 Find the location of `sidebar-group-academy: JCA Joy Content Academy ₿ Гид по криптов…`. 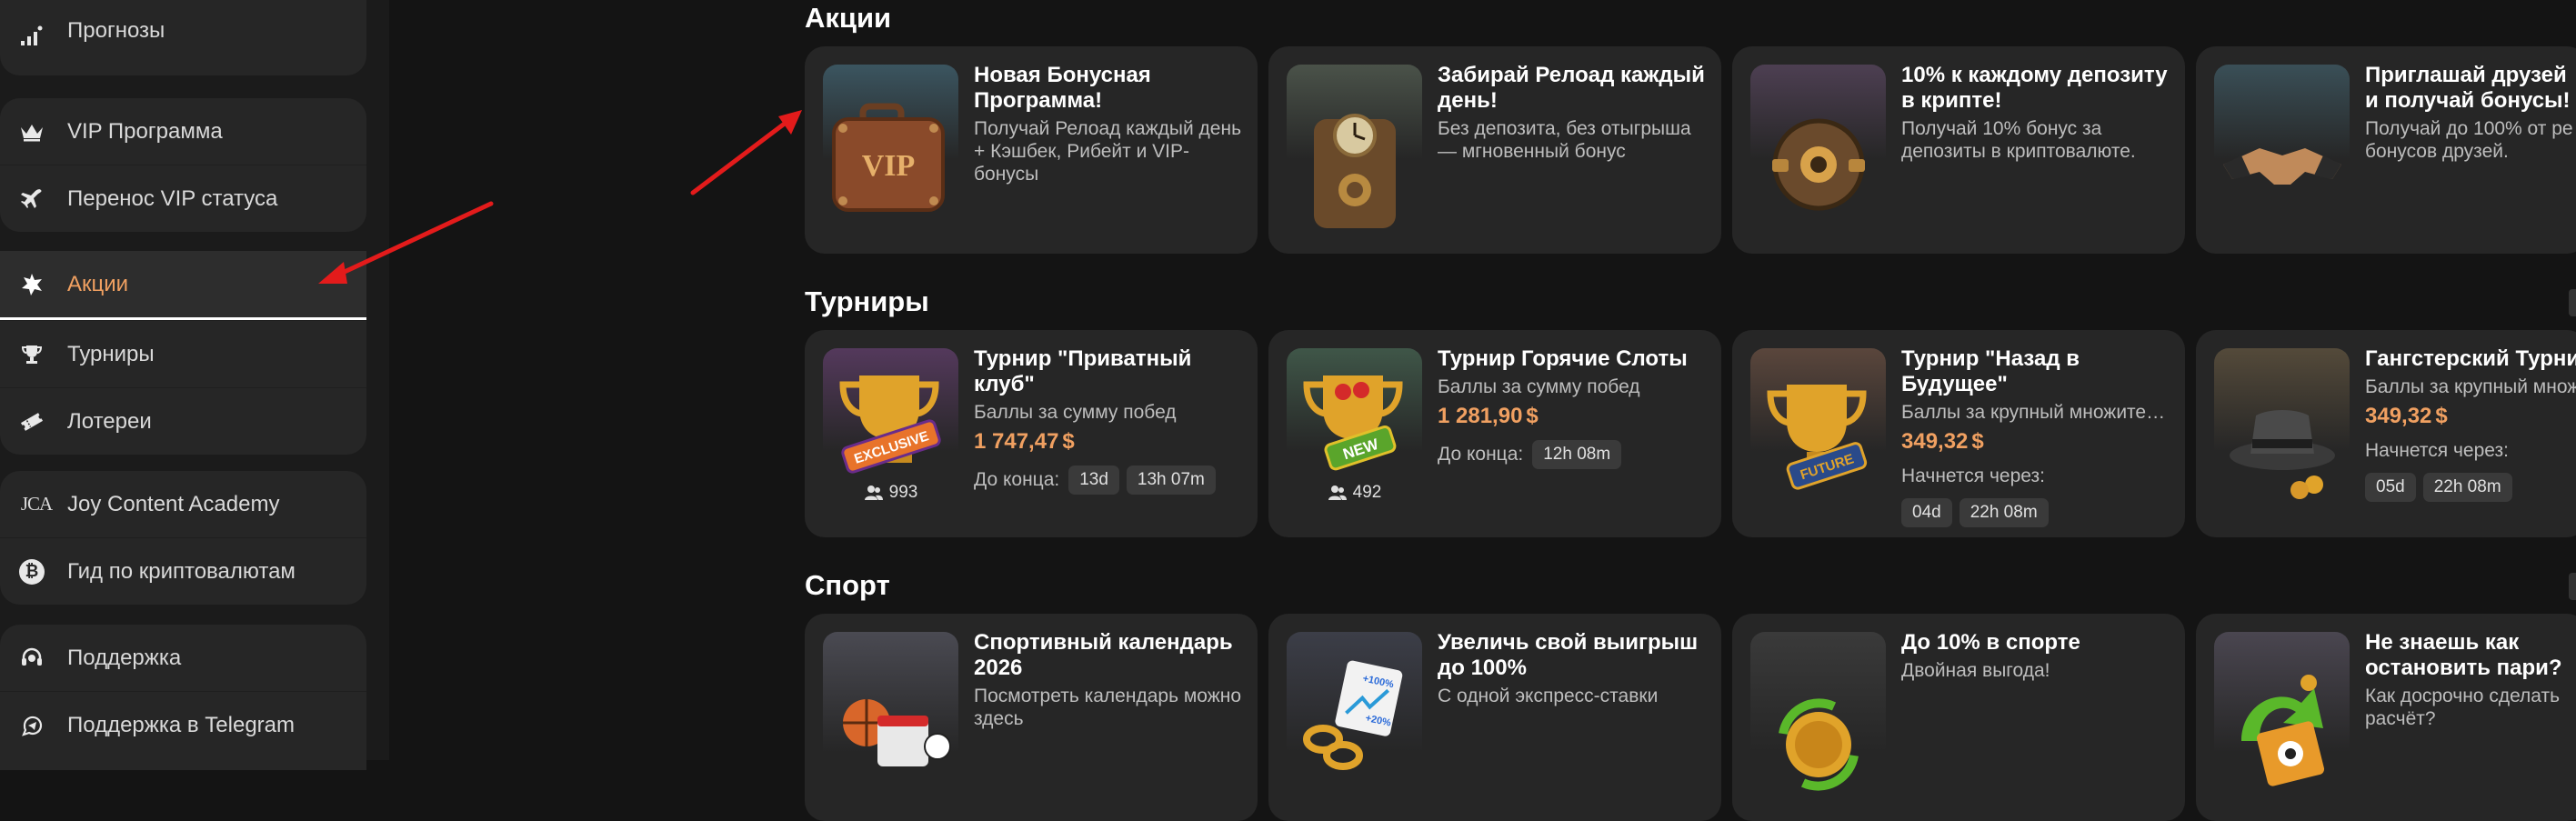

sidebar-group-academy: JCA Joy Content Academy ₿ Гид по криптов… is located at coordinates (183, 538).